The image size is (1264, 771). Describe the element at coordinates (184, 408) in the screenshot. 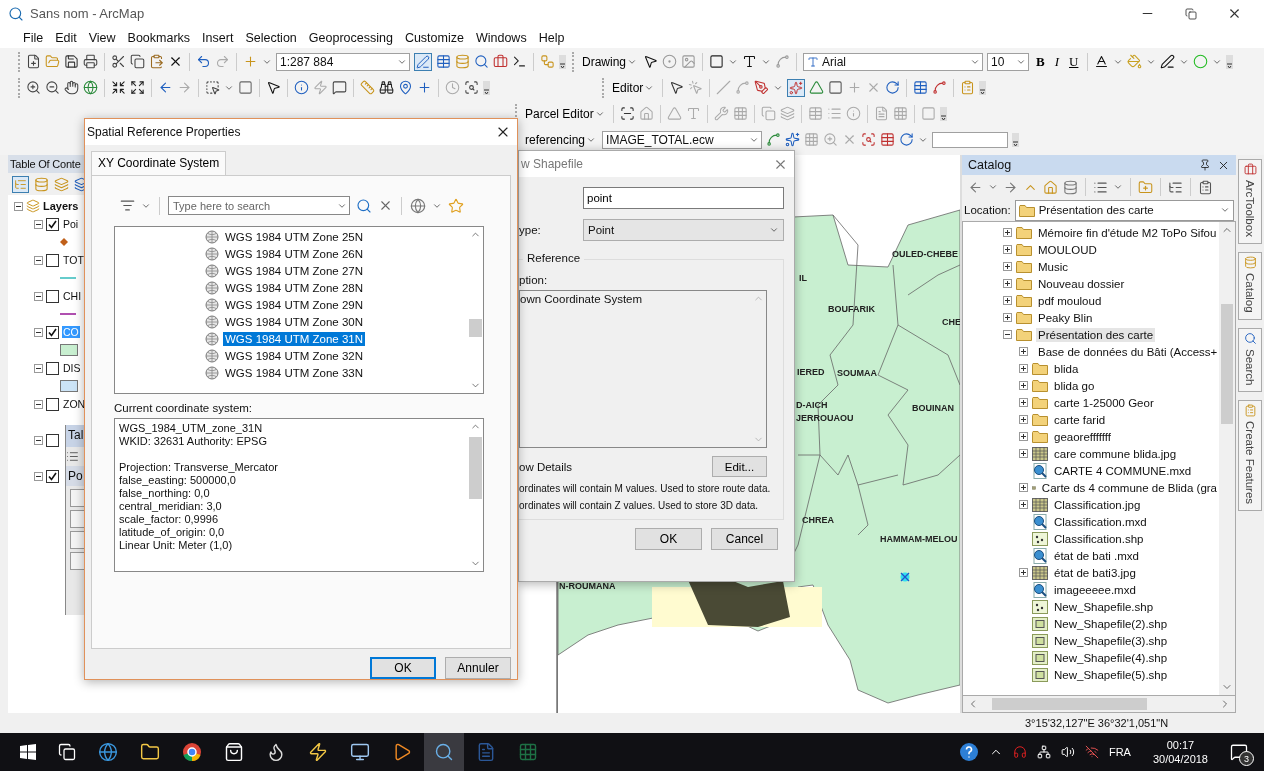

I see `current-system-label: Current coordinate system:` at that location.